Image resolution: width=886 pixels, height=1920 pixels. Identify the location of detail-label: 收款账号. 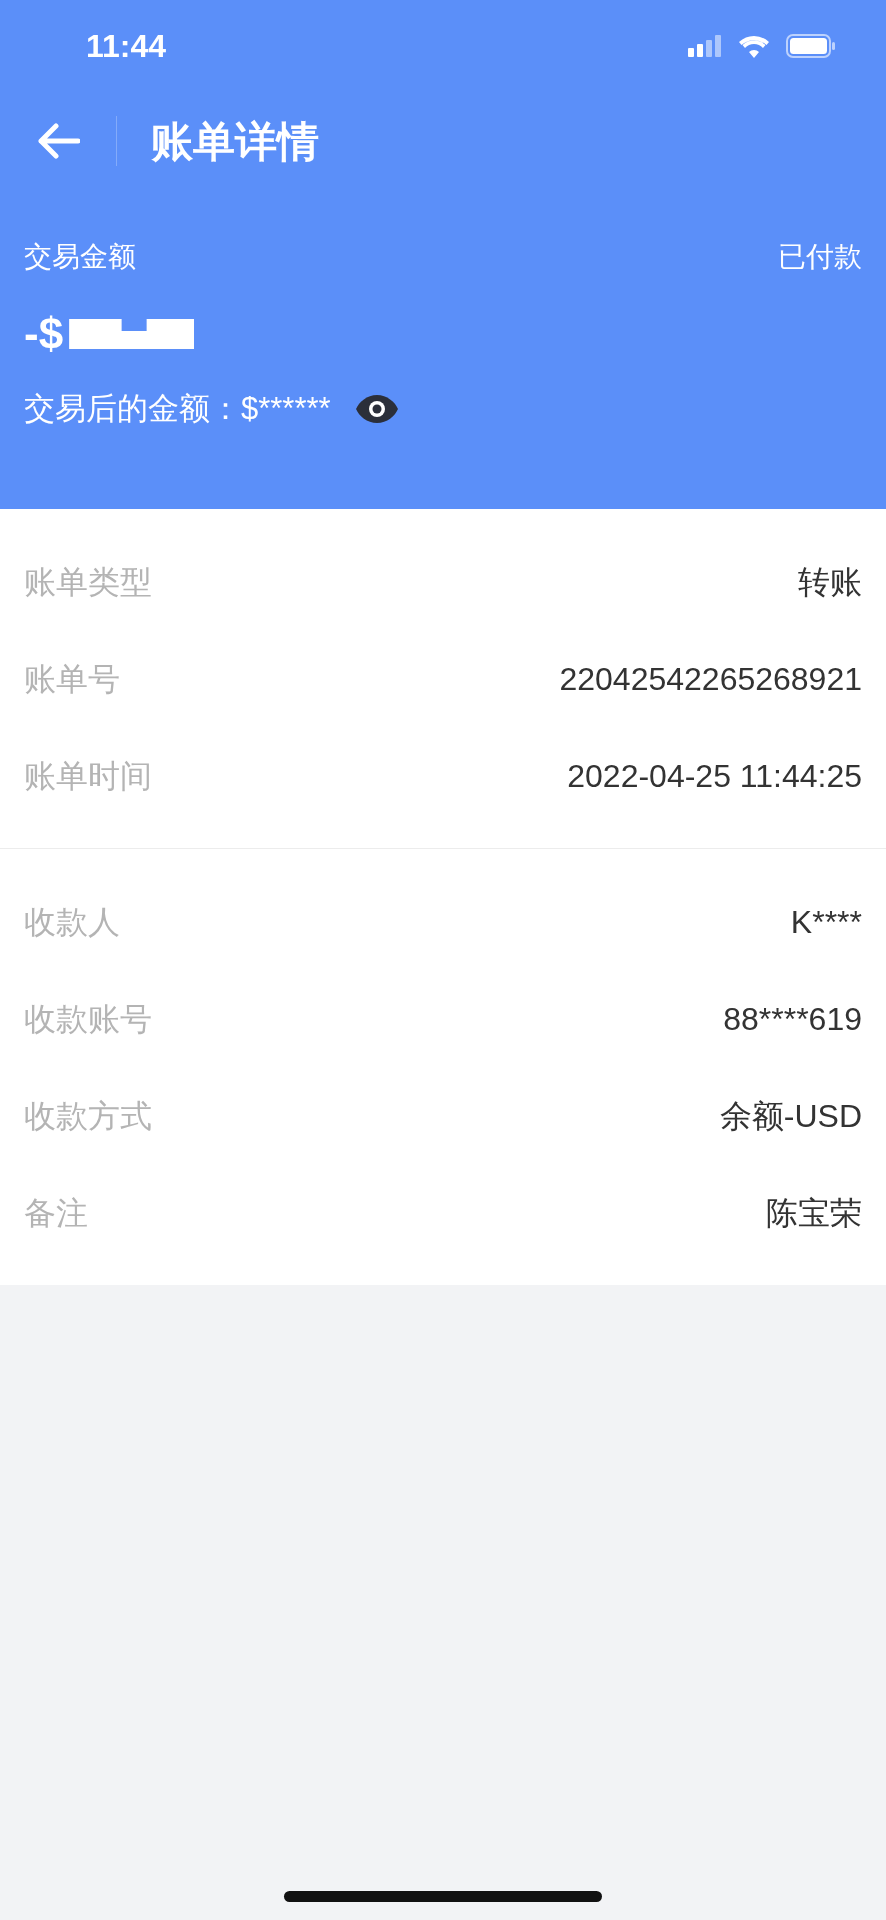
(88, 1019).